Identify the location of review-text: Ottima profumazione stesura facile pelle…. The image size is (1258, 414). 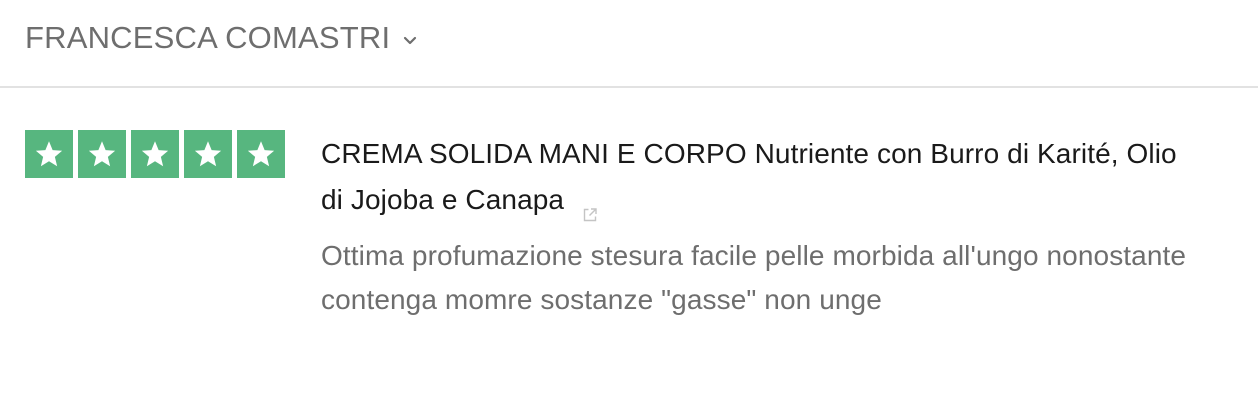
(754, 277).